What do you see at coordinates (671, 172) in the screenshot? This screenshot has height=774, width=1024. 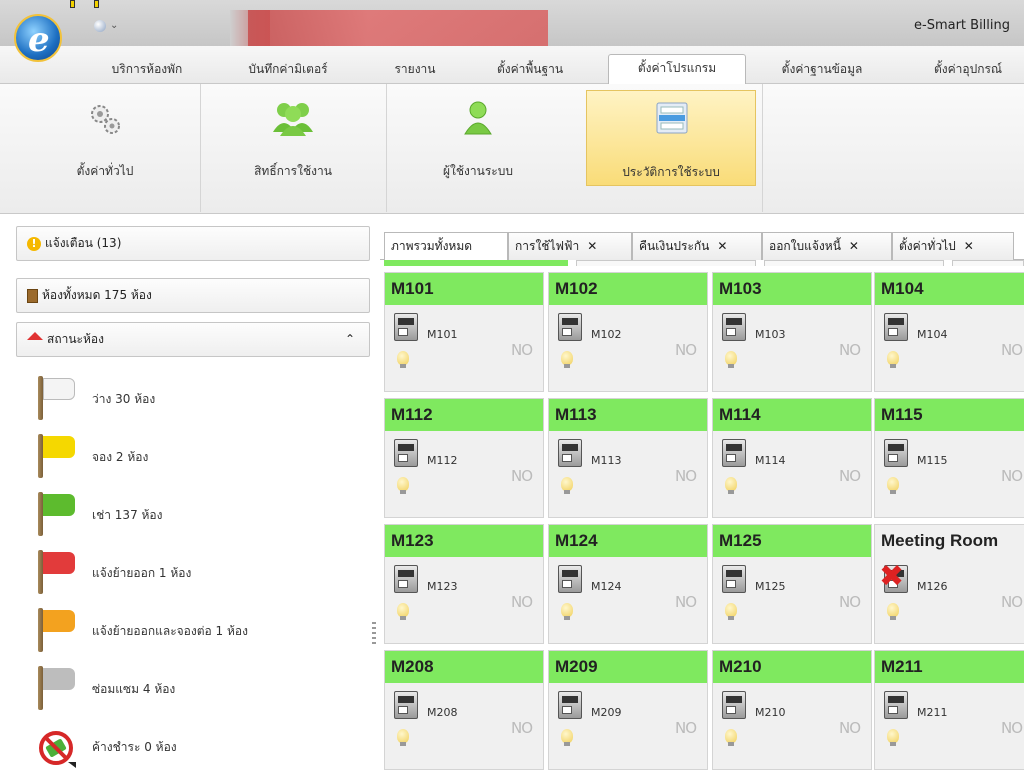 I see `usage-history-label: ประวัติการใช้ระบบ` at bounding box center [671, 172].